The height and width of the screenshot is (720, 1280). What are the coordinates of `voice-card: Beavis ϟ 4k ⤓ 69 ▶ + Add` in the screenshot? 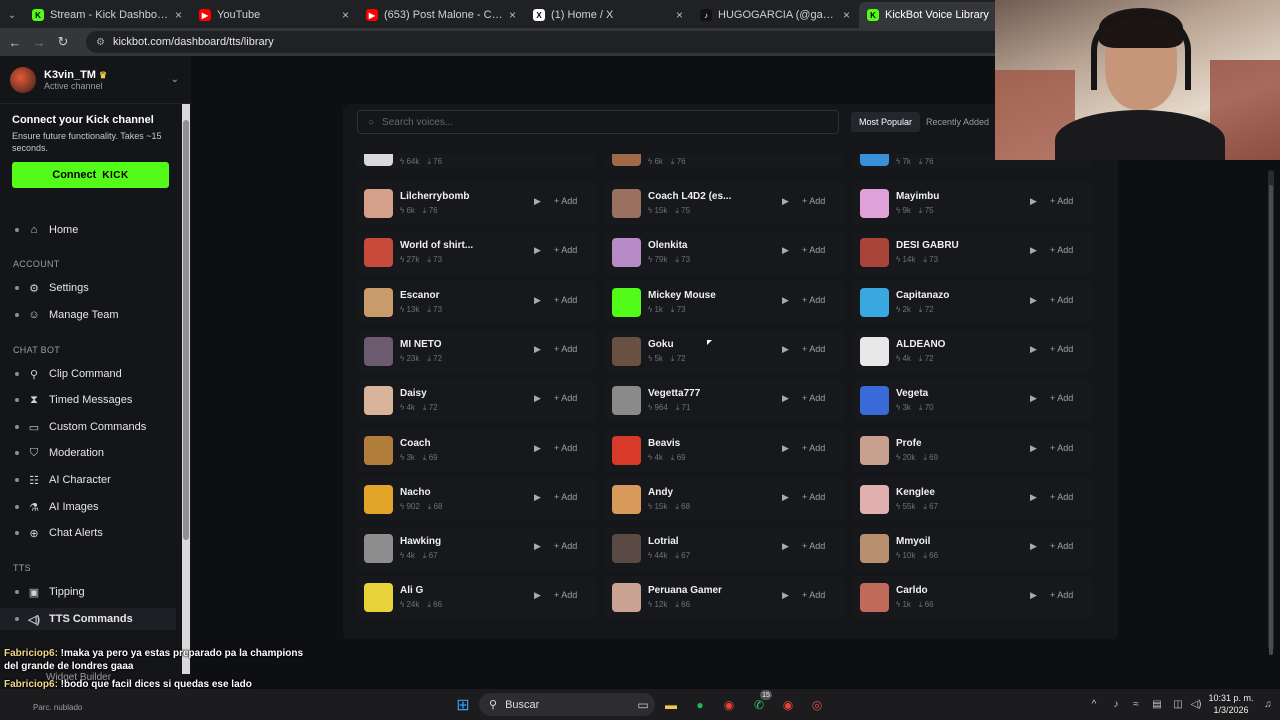 It's located at (725, 450).